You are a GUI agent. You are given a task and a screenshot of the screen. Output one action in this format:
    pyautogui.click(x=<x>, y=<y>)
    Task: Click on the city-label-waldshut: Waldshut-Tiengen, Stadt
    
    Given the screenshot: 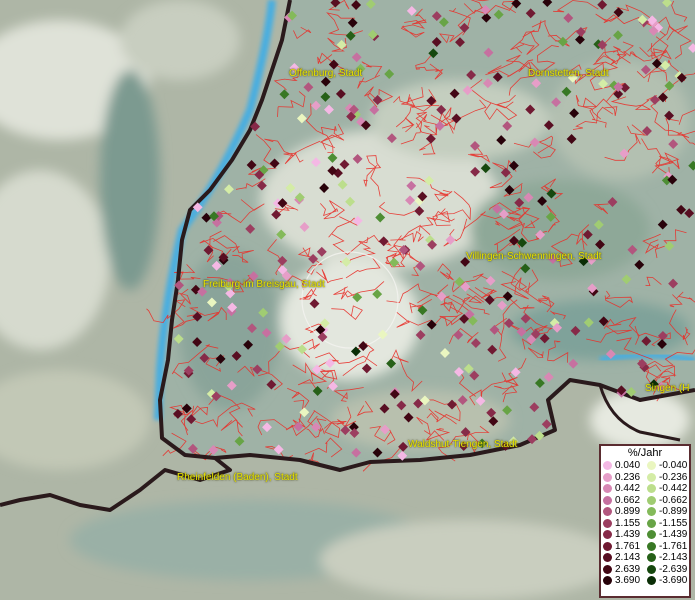 What is the action you would take?
    pyautogui.click(x=463, y=444)
    